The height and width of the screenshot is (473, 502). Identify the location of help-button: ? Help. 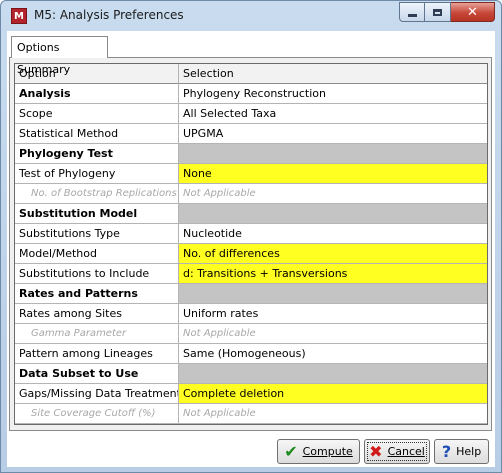
(461, 451).